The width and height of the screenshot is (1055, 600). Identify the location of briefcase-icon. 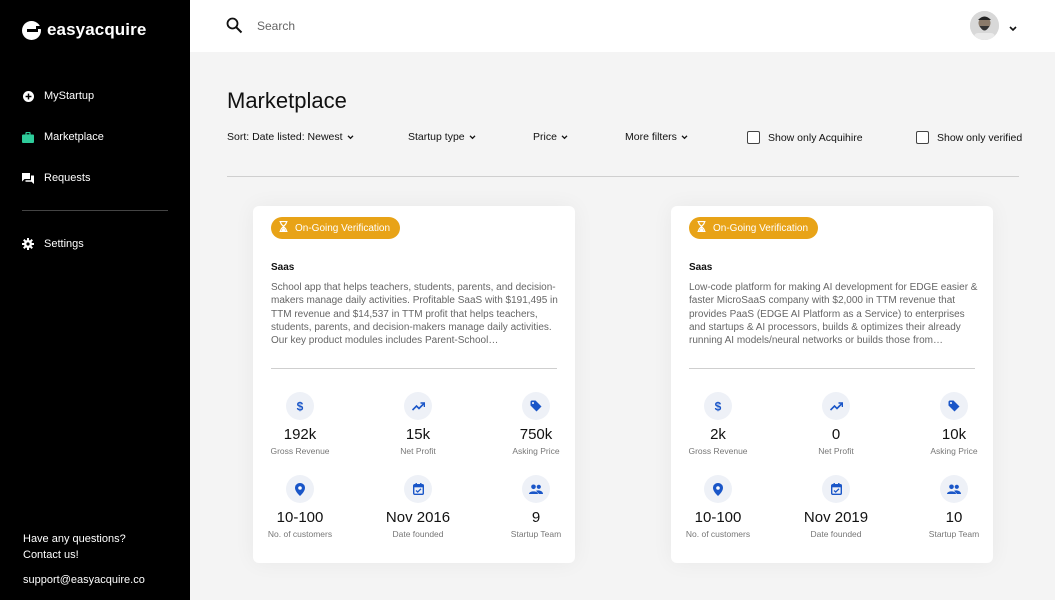
(28, 137).